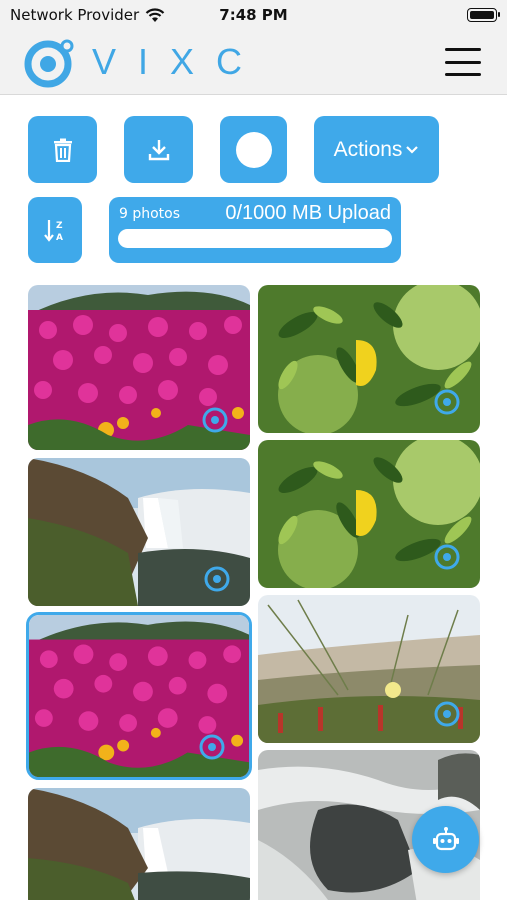  What do you see at coordinates (59, 238) in the screenshot?
I see `svg-text: A` at bounding box center [59, 238].